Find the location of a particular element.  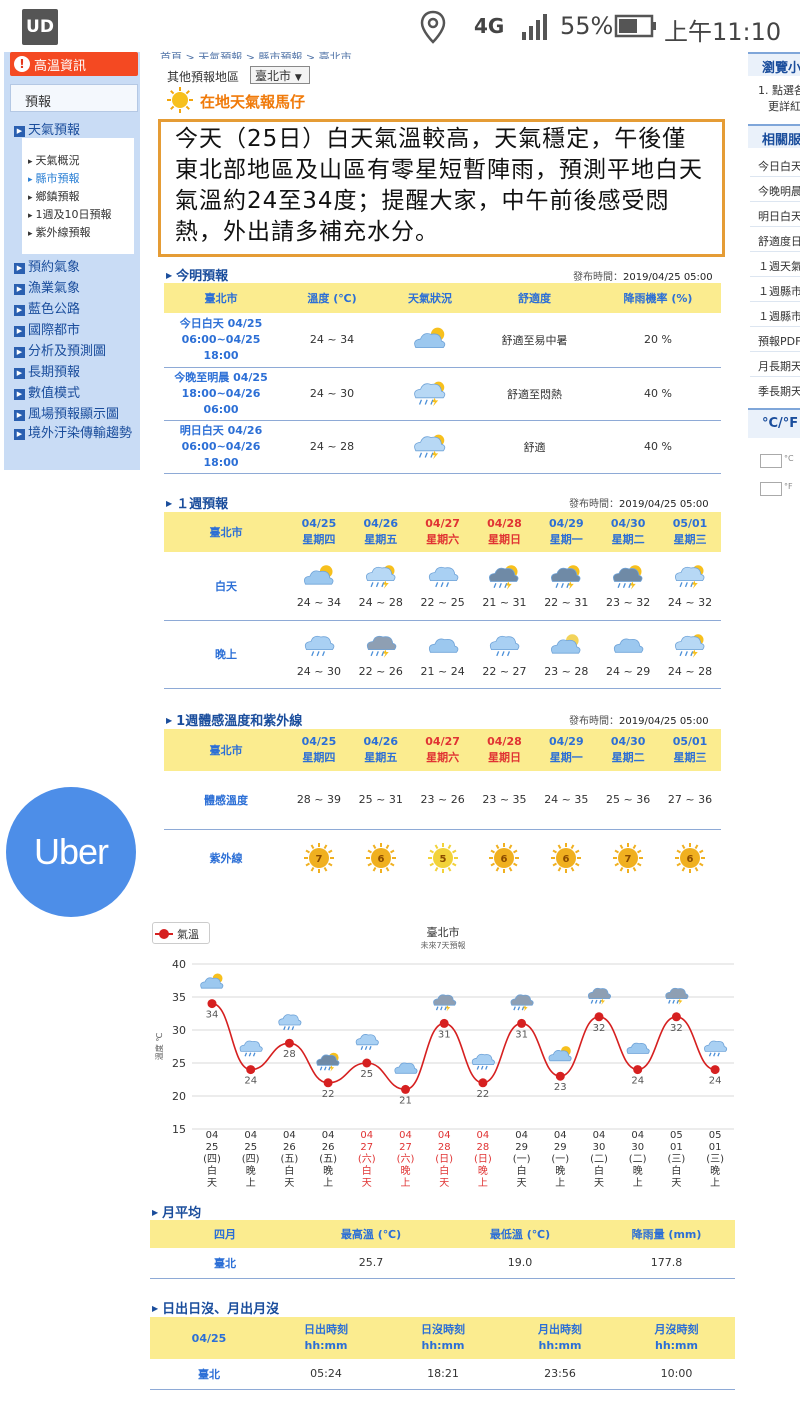

day-of-week: 星期二 is located at coordinates (628, 539).